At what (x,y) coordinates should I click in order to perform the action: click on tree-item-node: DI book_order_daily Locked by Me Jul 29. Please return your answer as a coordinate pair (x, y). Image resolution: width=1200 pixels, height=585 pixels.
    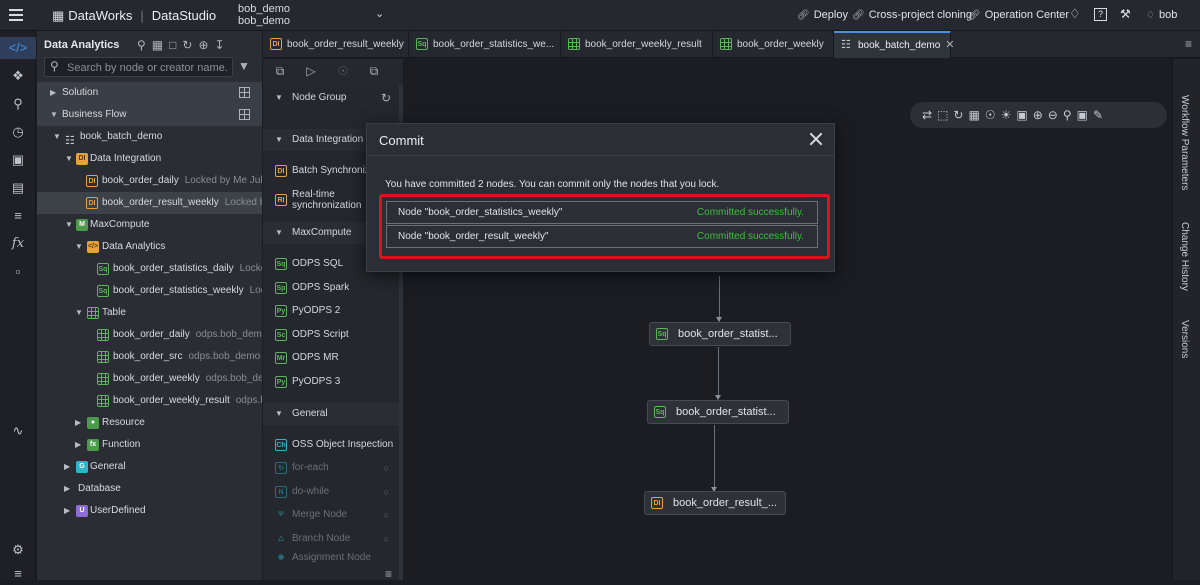
    Looking at the image, I should click on (149, 181).